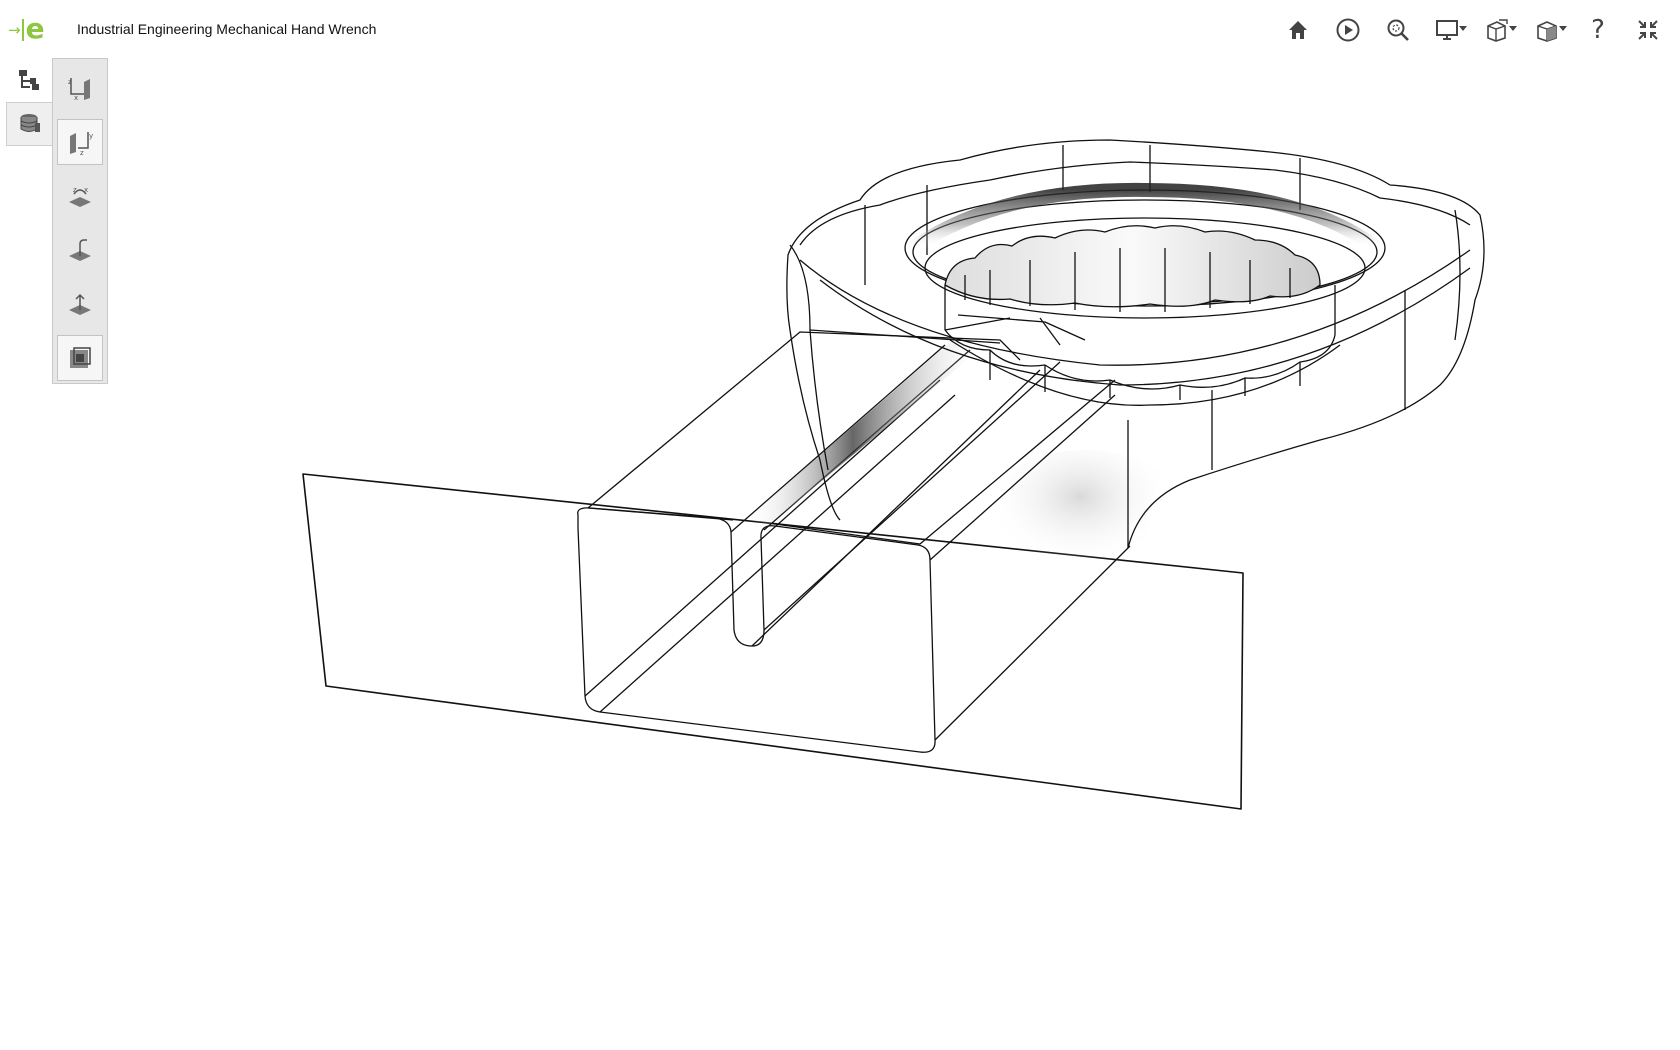 The height and width of the screenshot is (1050, 1680). I want to click on logo-bar, so click(22, 30).